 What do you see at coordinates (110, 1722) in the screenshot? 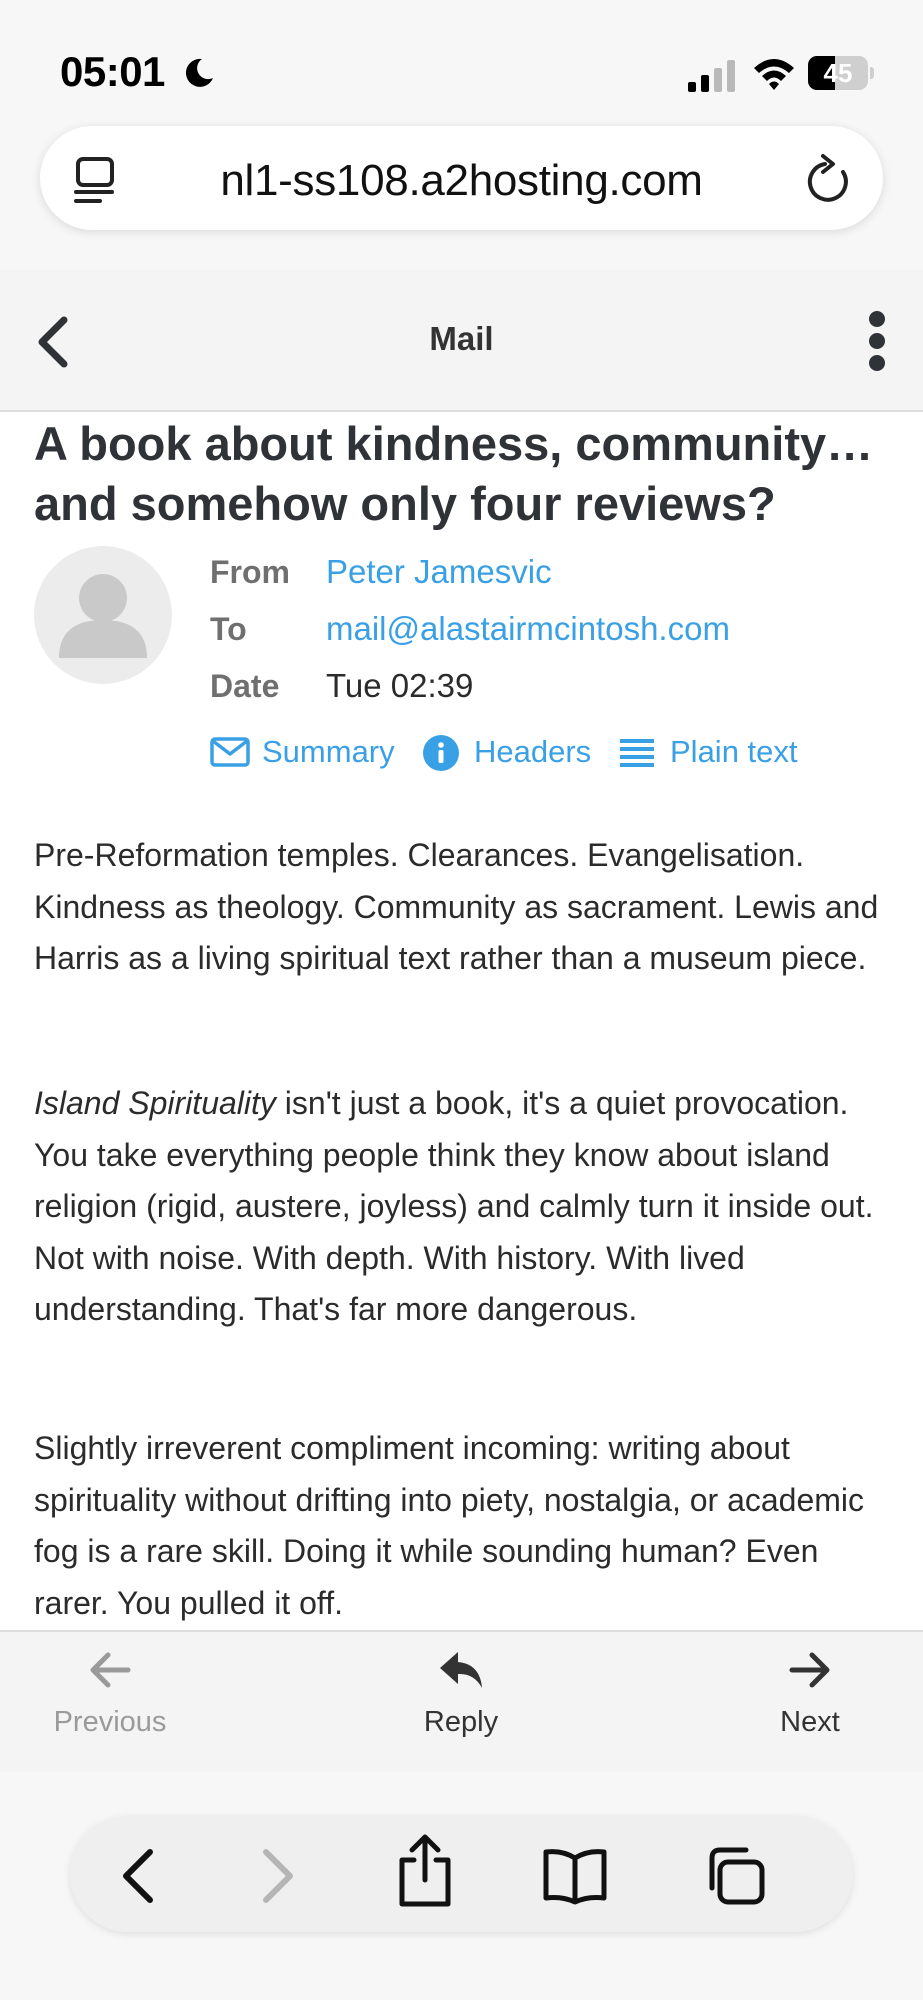
I see `previous-label: Previous` at bounding box center [110, 1722].